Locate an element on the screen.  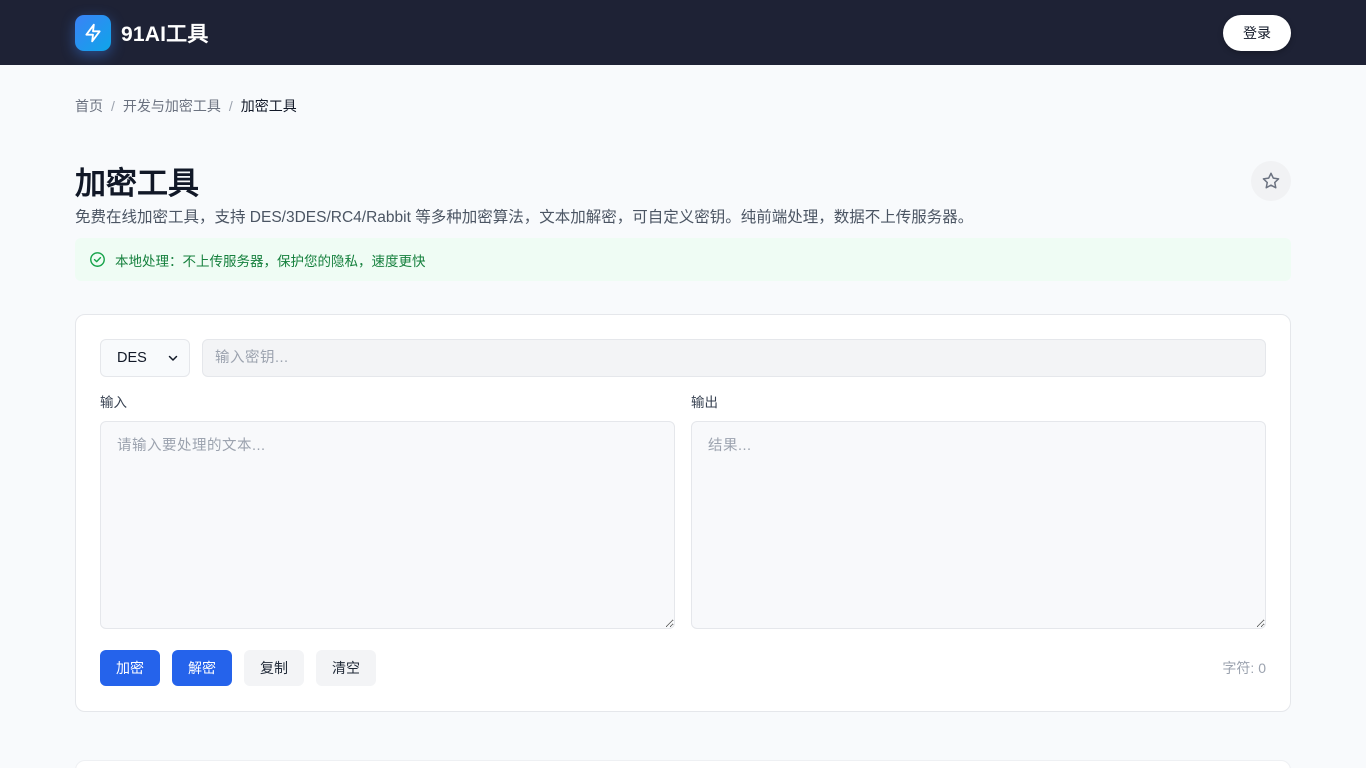
encrypt-button: 加密 is located at coordinates (130, 668).